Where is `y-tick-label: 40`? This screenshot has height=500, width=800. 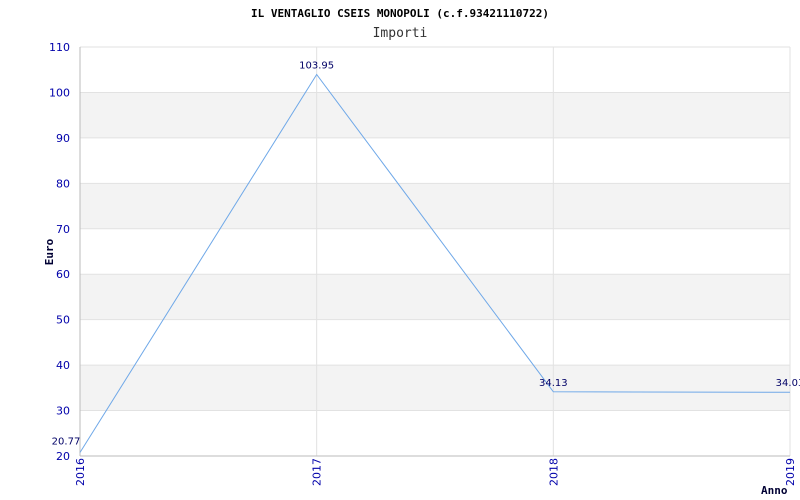 y-tick-label: 40 is located at coordinates (63, 365).